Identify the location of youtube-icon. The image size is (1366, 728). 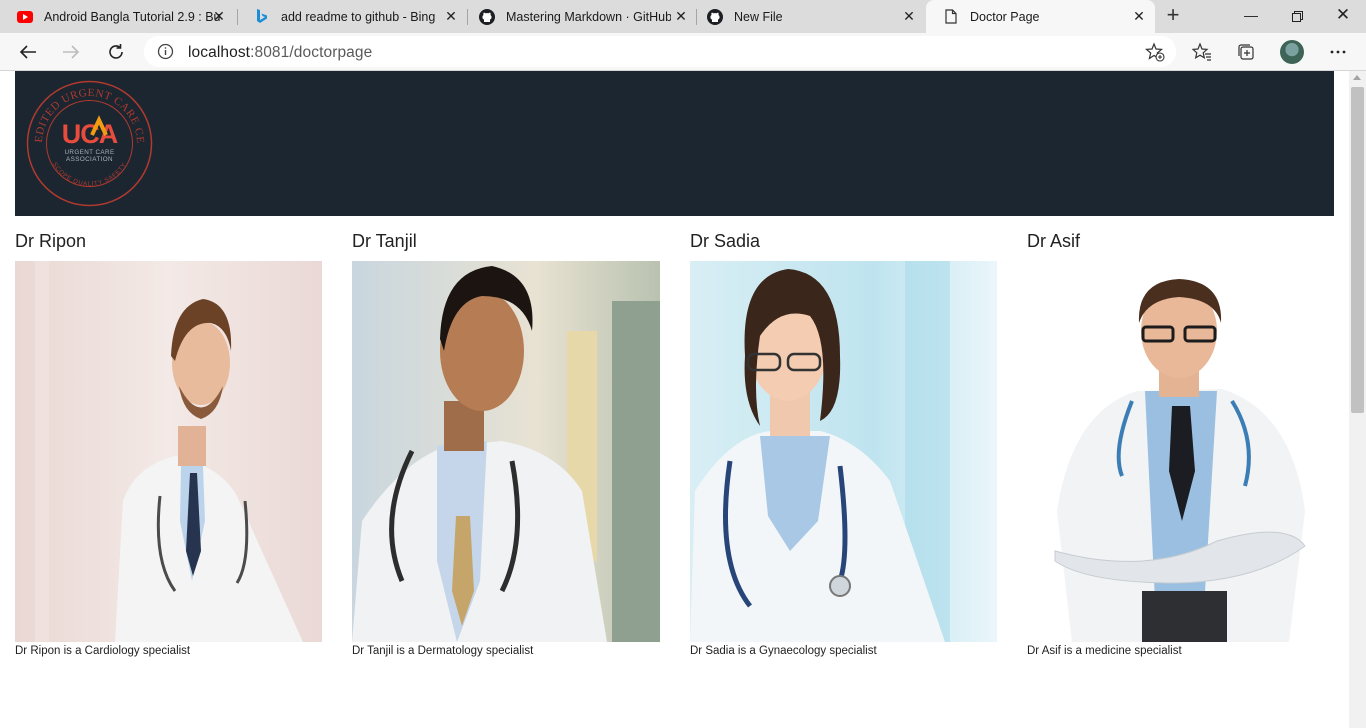
(25, 17).